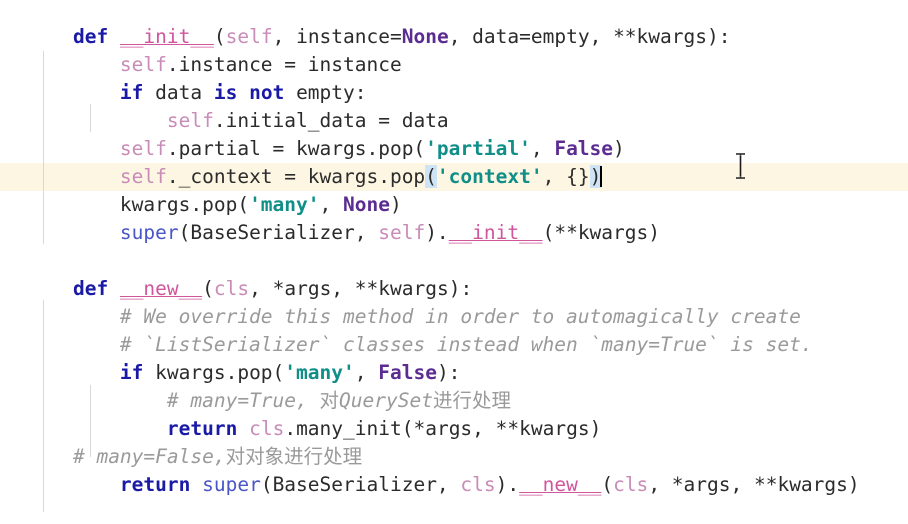  I want to click on code-line: if kwargs.pop('many', False):, so click(243, 373).